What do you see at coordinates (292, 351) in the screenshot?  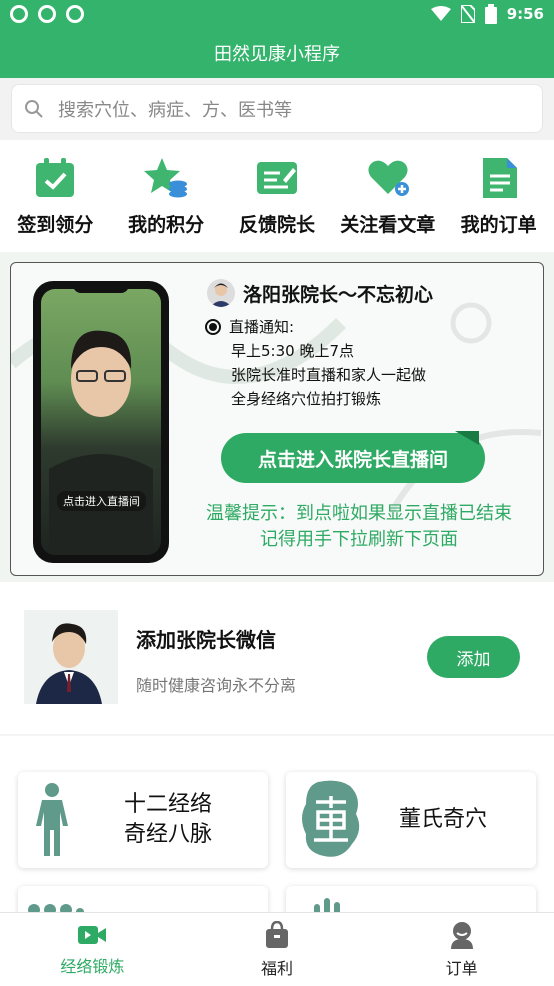 I see `notice-line: 早上5:30 晚上7点` at bounding box center [292, 351].